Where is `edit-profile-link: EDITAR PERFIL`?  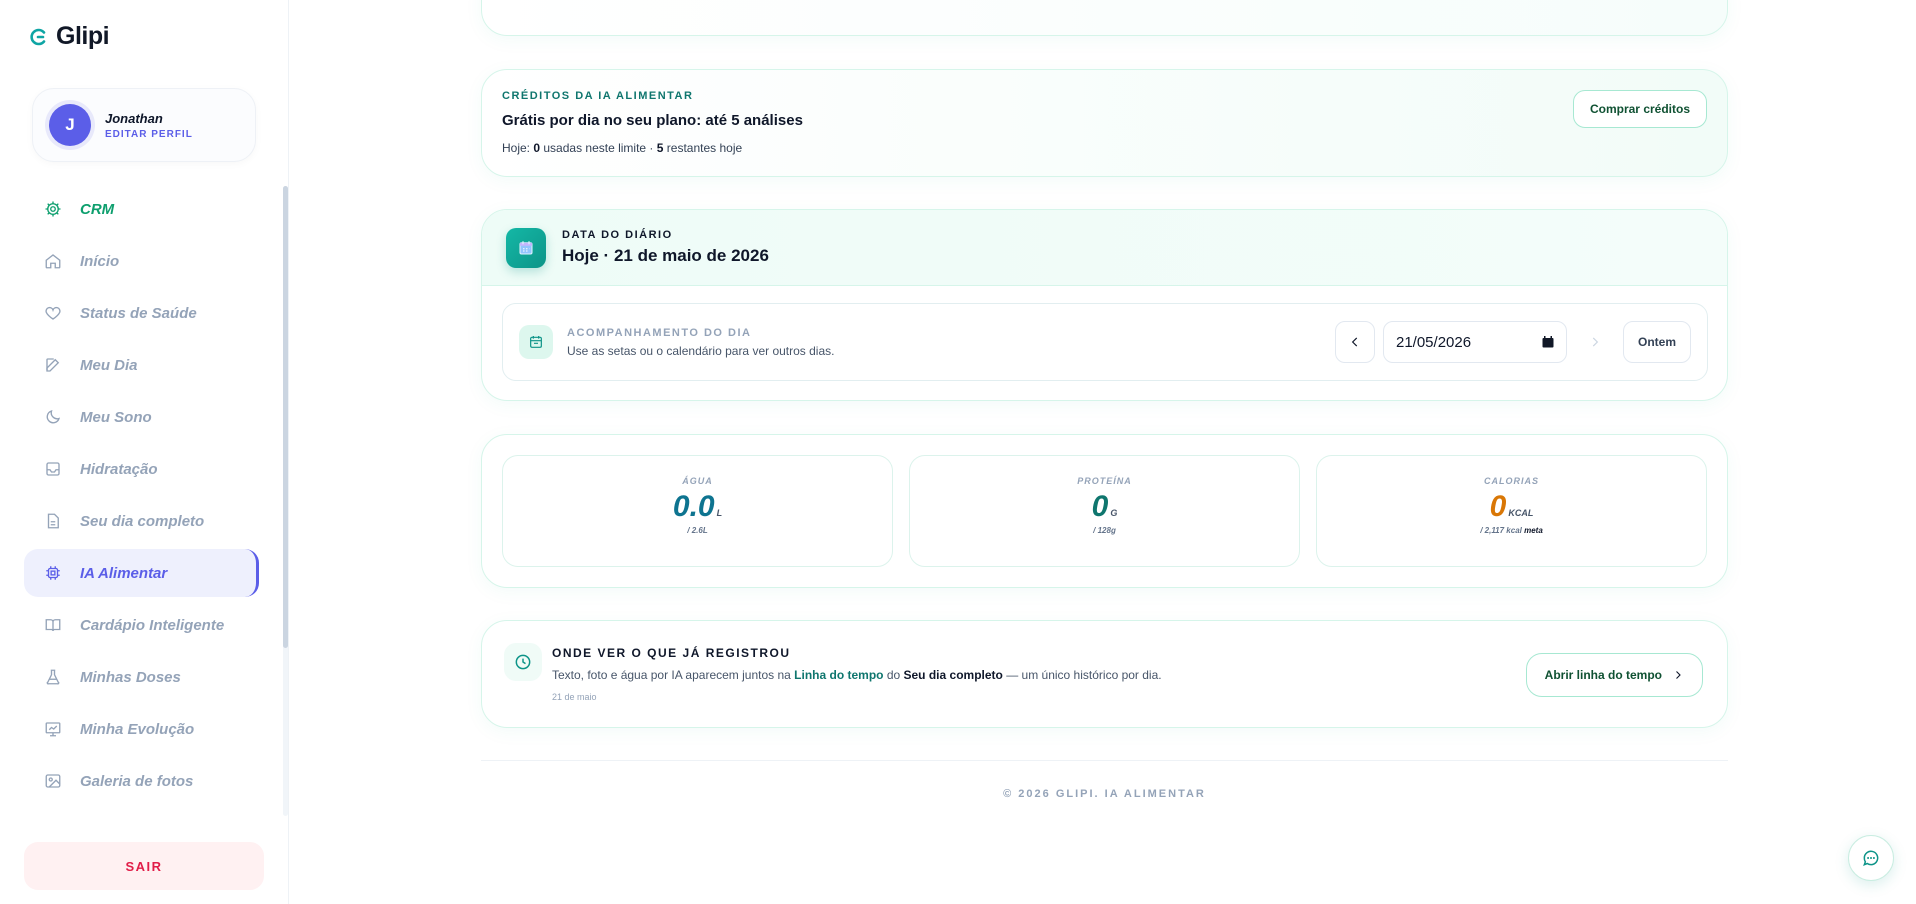
edit-profile-link: EDITAR PERFIL is located at coordinates (149, 134).